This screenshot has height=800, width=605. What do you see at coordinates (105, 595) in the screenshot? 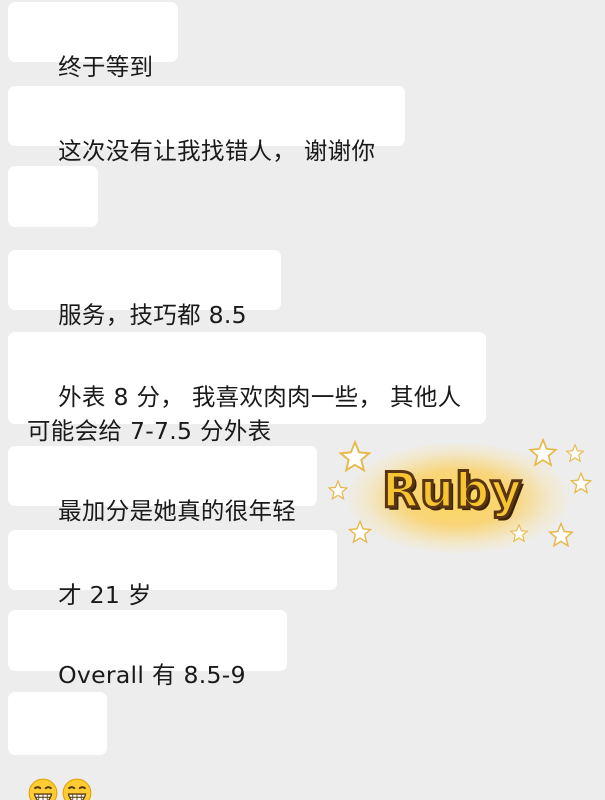
I see `message-text: 才 21 岁` at bounding box center [105, 595].